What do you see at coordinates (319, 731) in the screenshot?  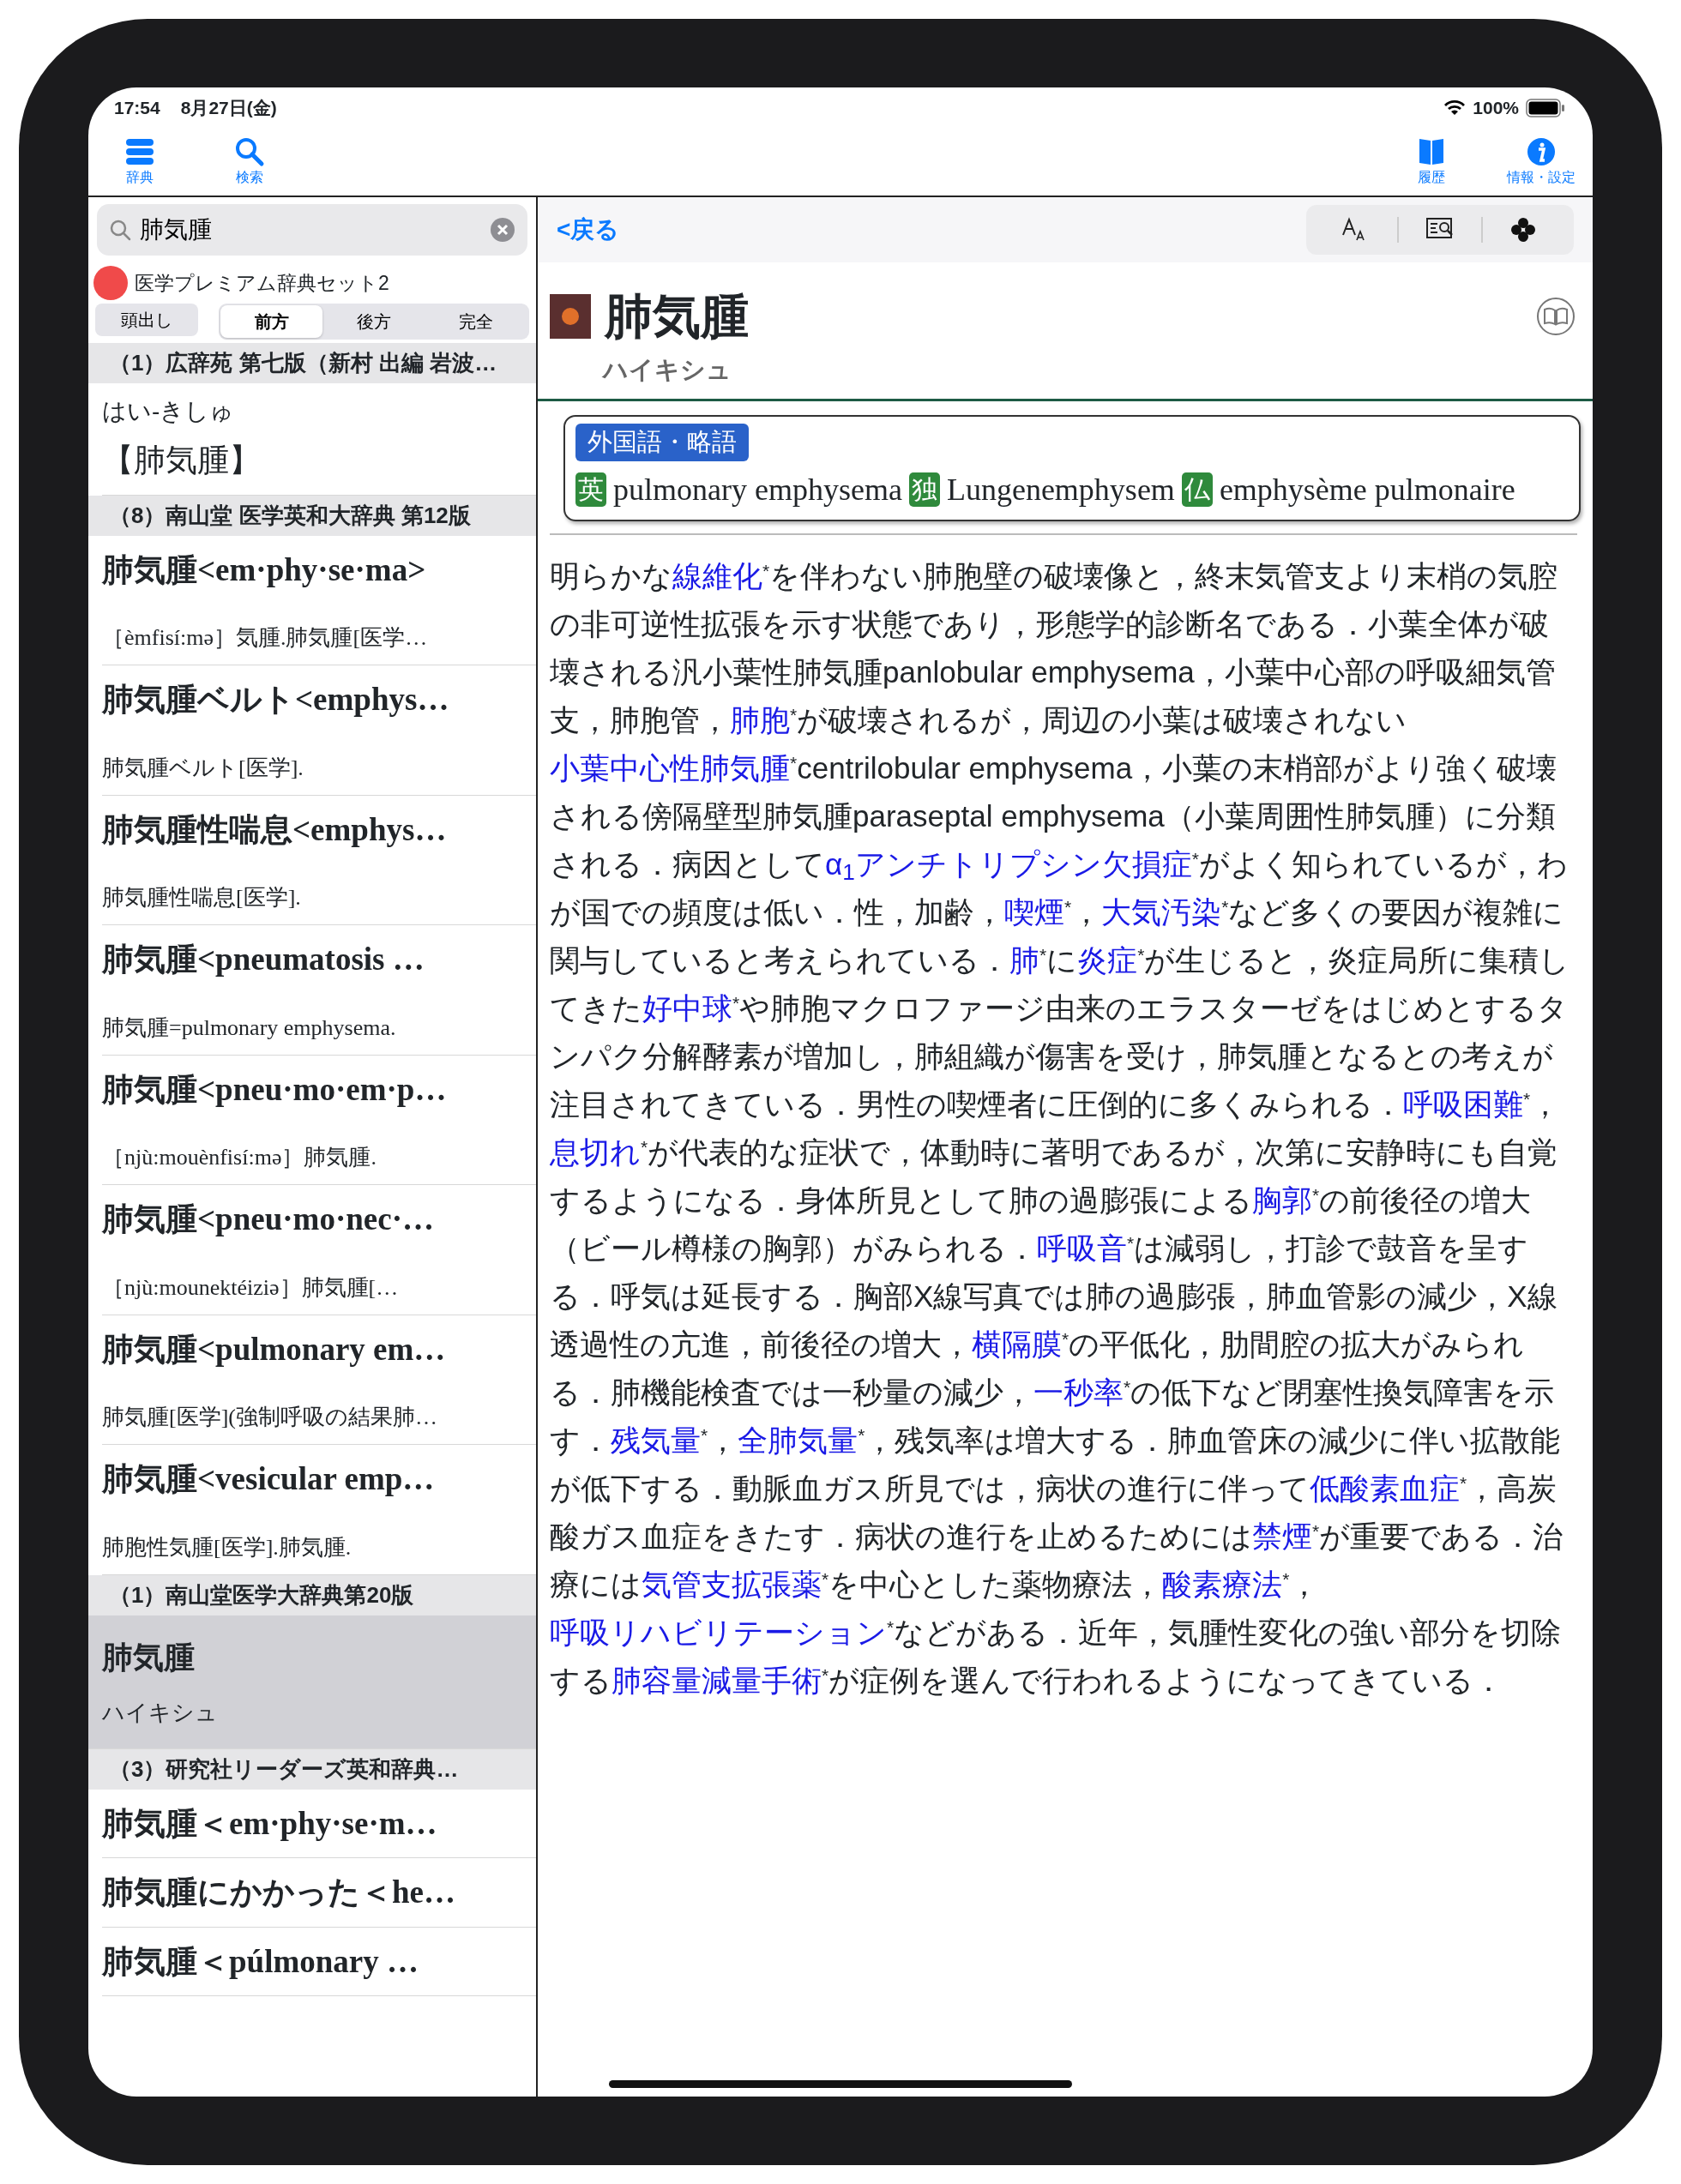 I see `result-row: 肺気腫ベルト<emphys… 肺気腫ベルト[医学].` at bounding box center [319, 731].